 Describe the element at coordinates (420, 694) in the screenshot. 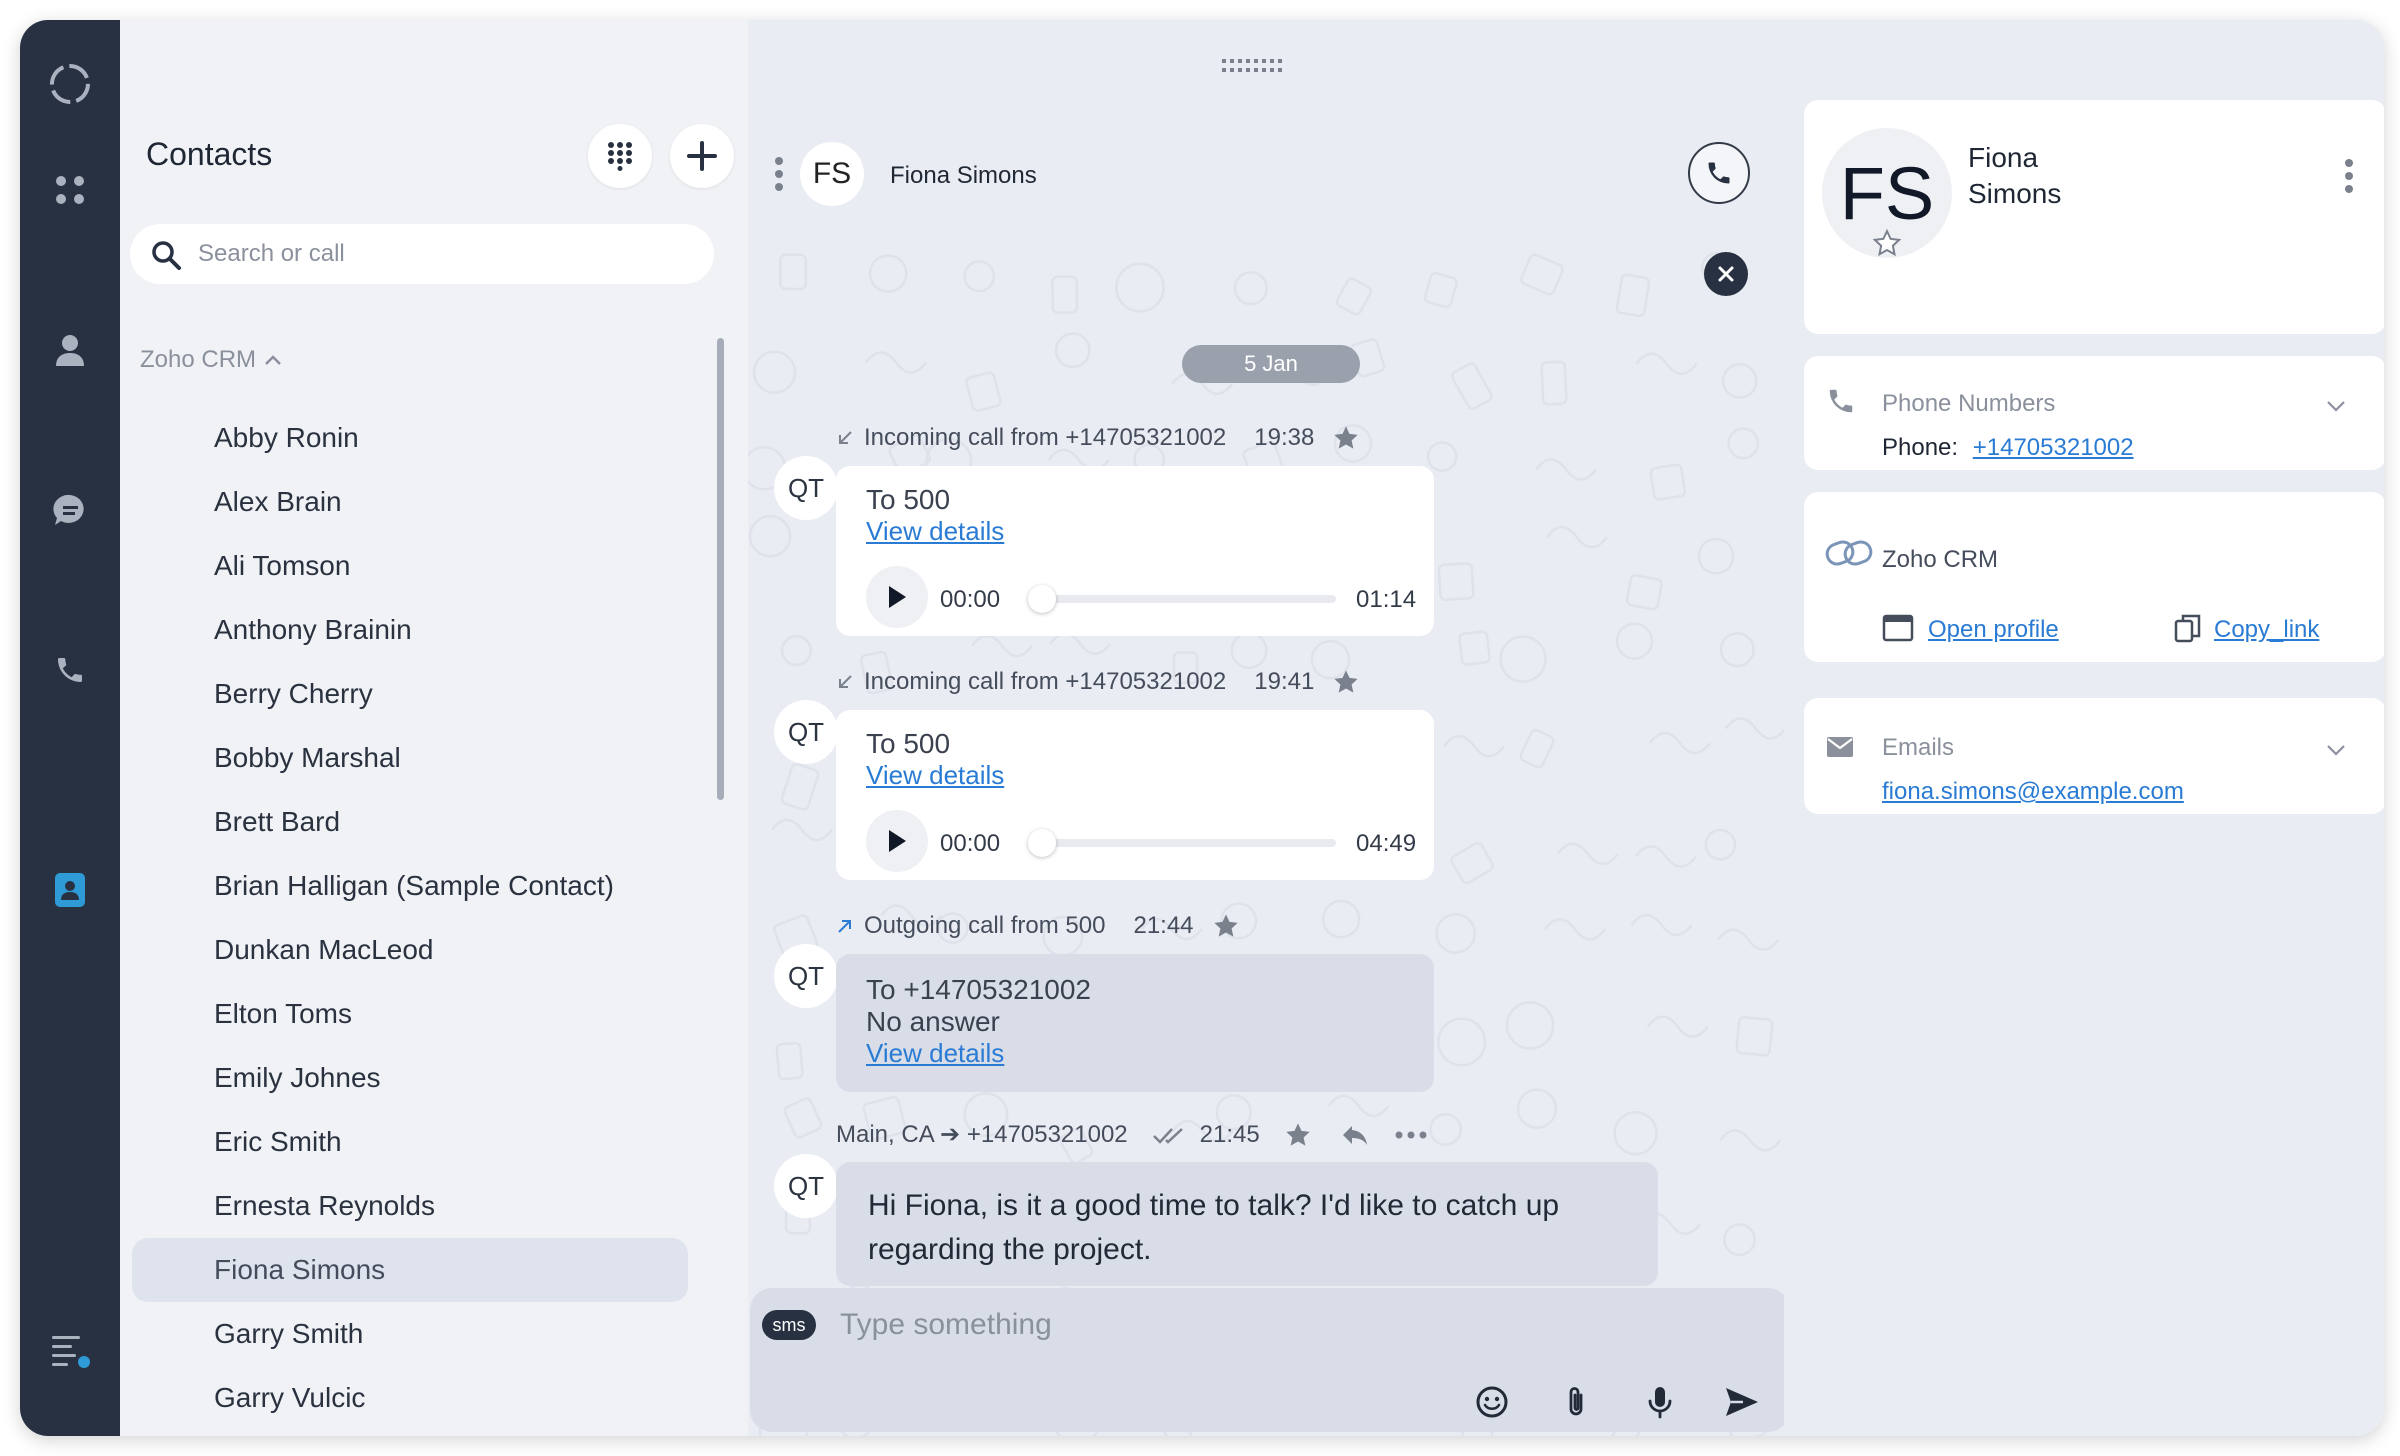

I see `contact-list-item: Berry Cherry` at that location.